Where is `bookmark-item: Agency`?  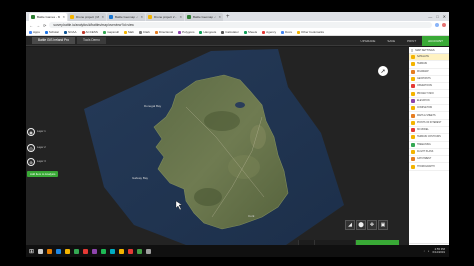 bookmark-item: Agency is located at coordinates (269, 32).